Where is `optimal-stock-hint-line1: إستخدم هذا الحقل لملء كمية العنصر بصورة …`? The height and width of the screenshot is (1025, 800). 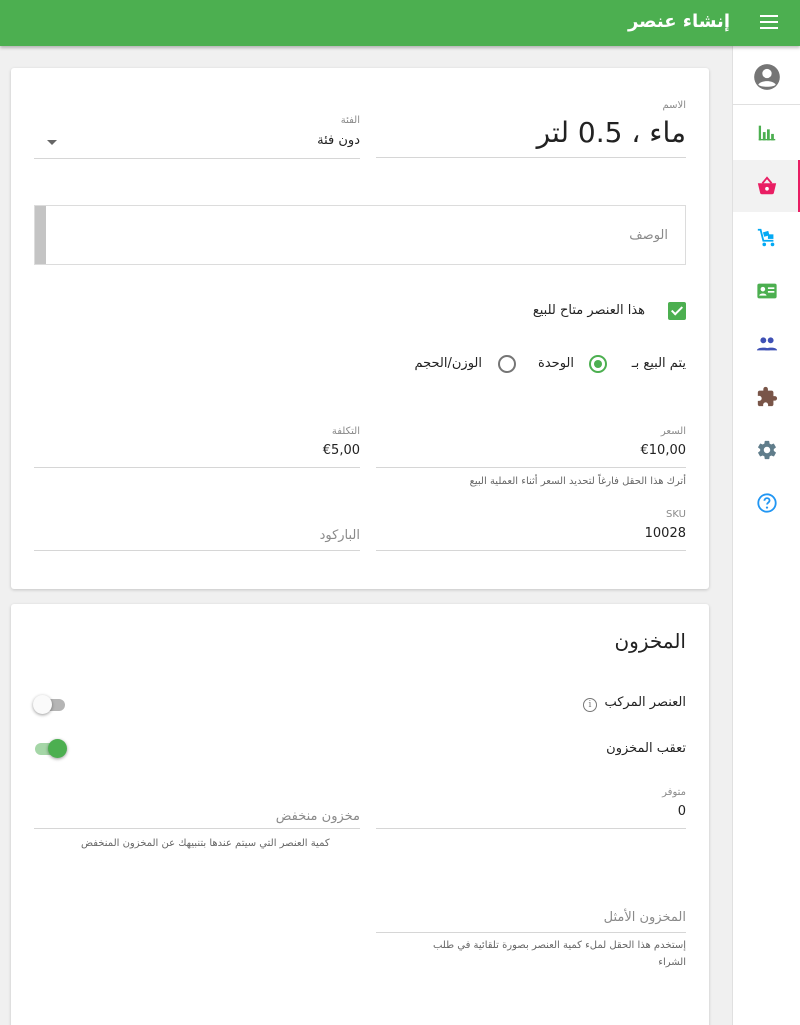
optimal-stock-hint-line1: إستخدم هذا الحقل لملء كمية العنصر بصورة … is located at coordinates (559, 945).